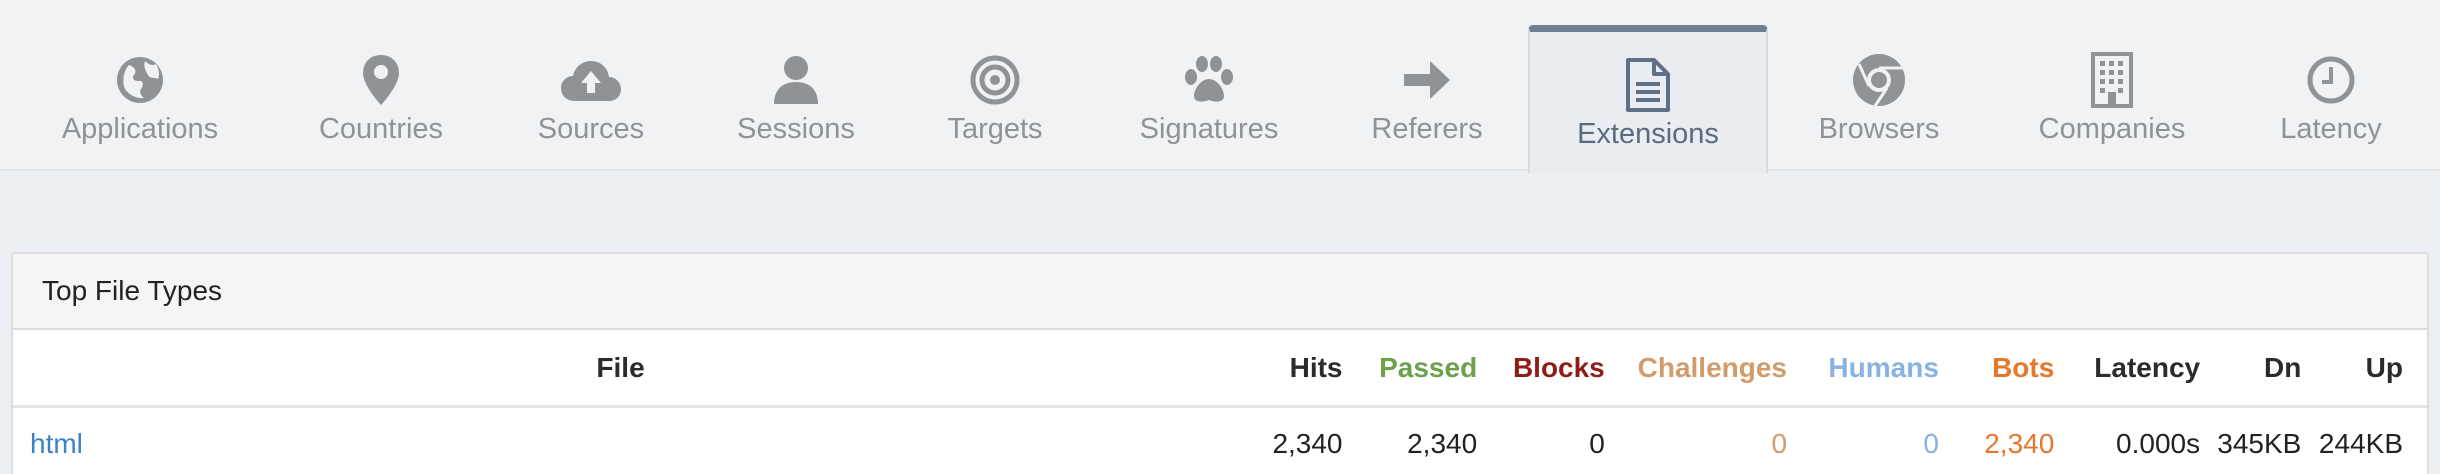 Image resolution: width=2440 pixels, height=474 pixels. What do you see at coordinates (2331, 129) in the screenshot?
I see `tab-label: Latency` at bounding box center [2331, 129].